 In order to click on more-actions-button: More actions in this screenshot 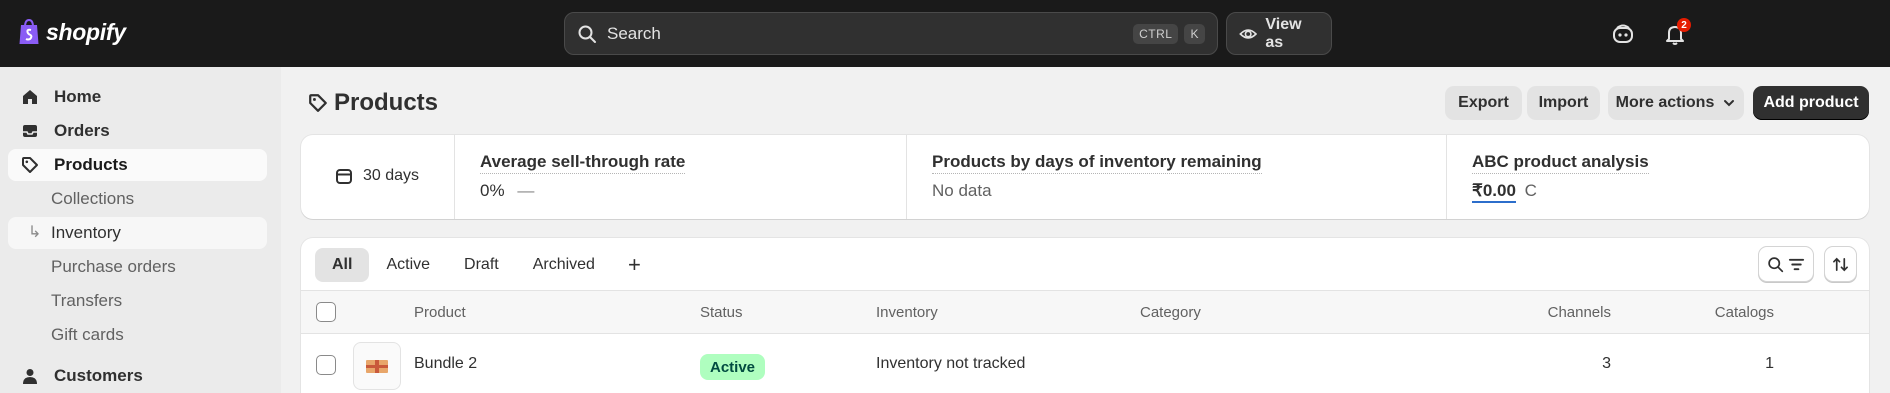, I will do `click(1676, 103)`.